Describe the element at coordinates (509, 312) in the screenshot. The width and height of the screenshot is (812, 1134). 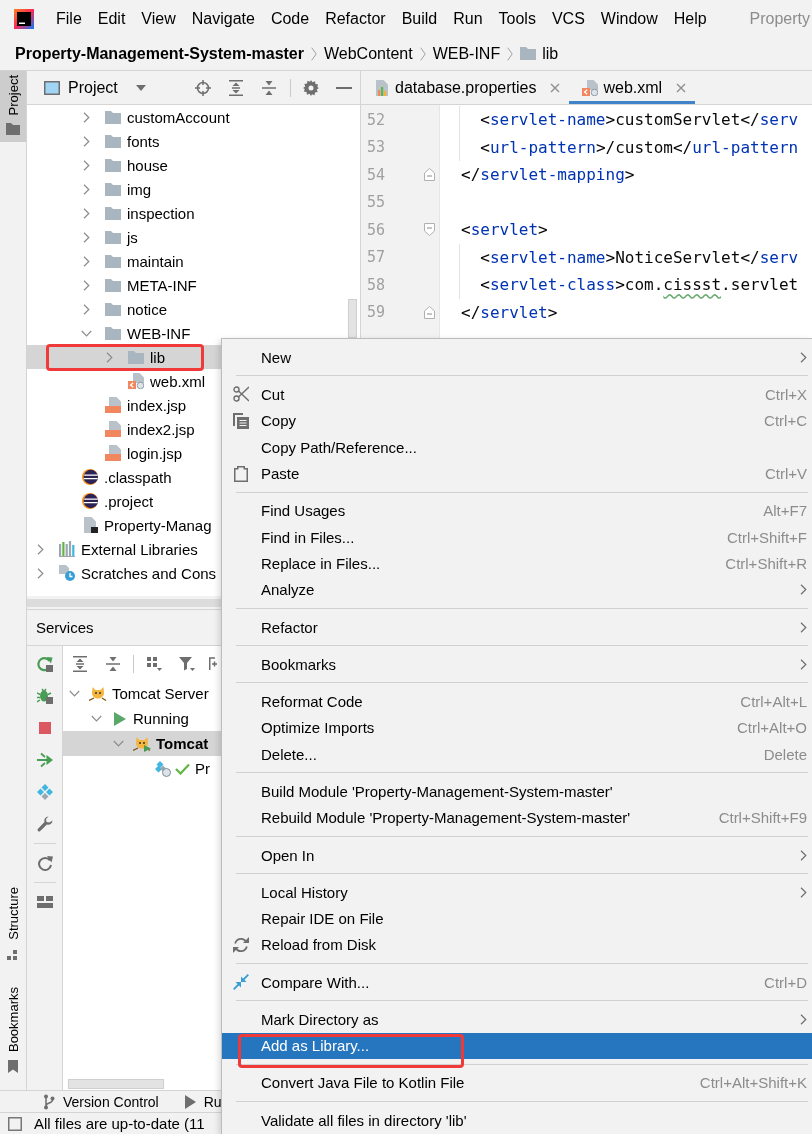
I see `code-line: </servlet>` at that location.